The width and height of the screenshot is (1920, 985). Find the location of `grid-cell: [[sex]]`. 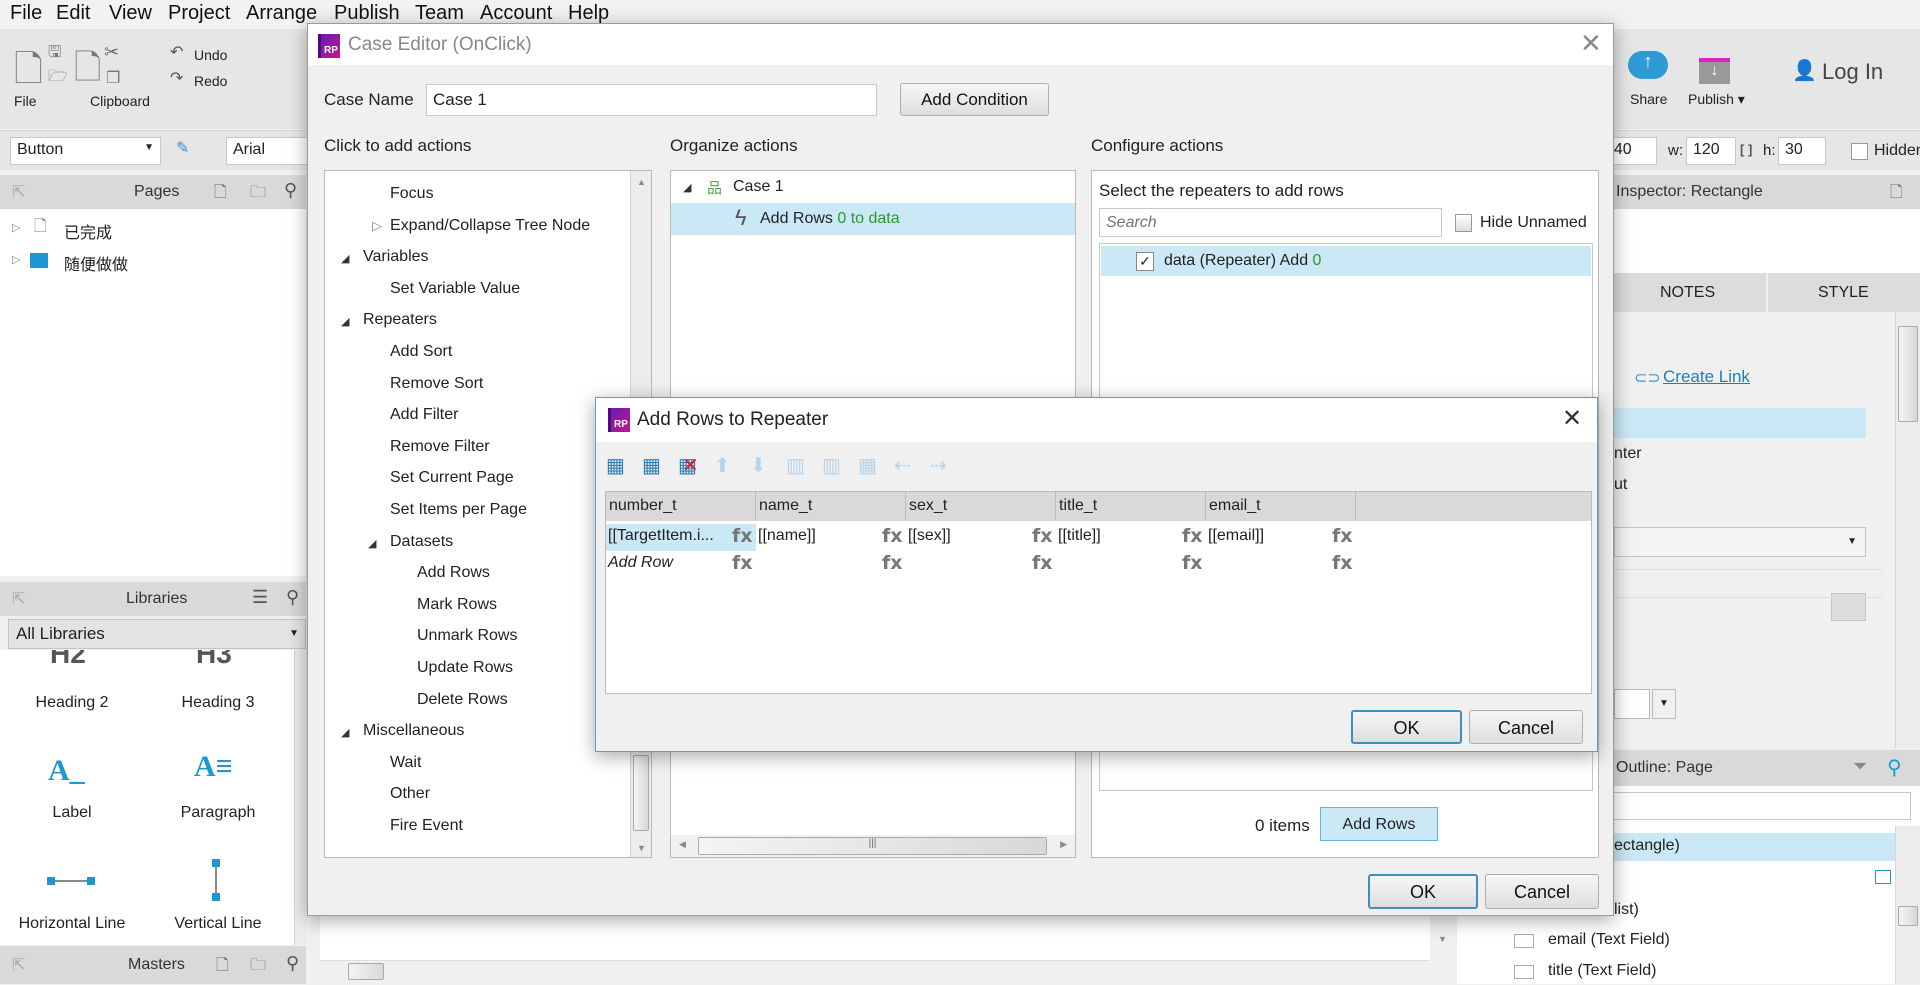

grid-cell: [[sex]] is located at coordinates (969, 537).